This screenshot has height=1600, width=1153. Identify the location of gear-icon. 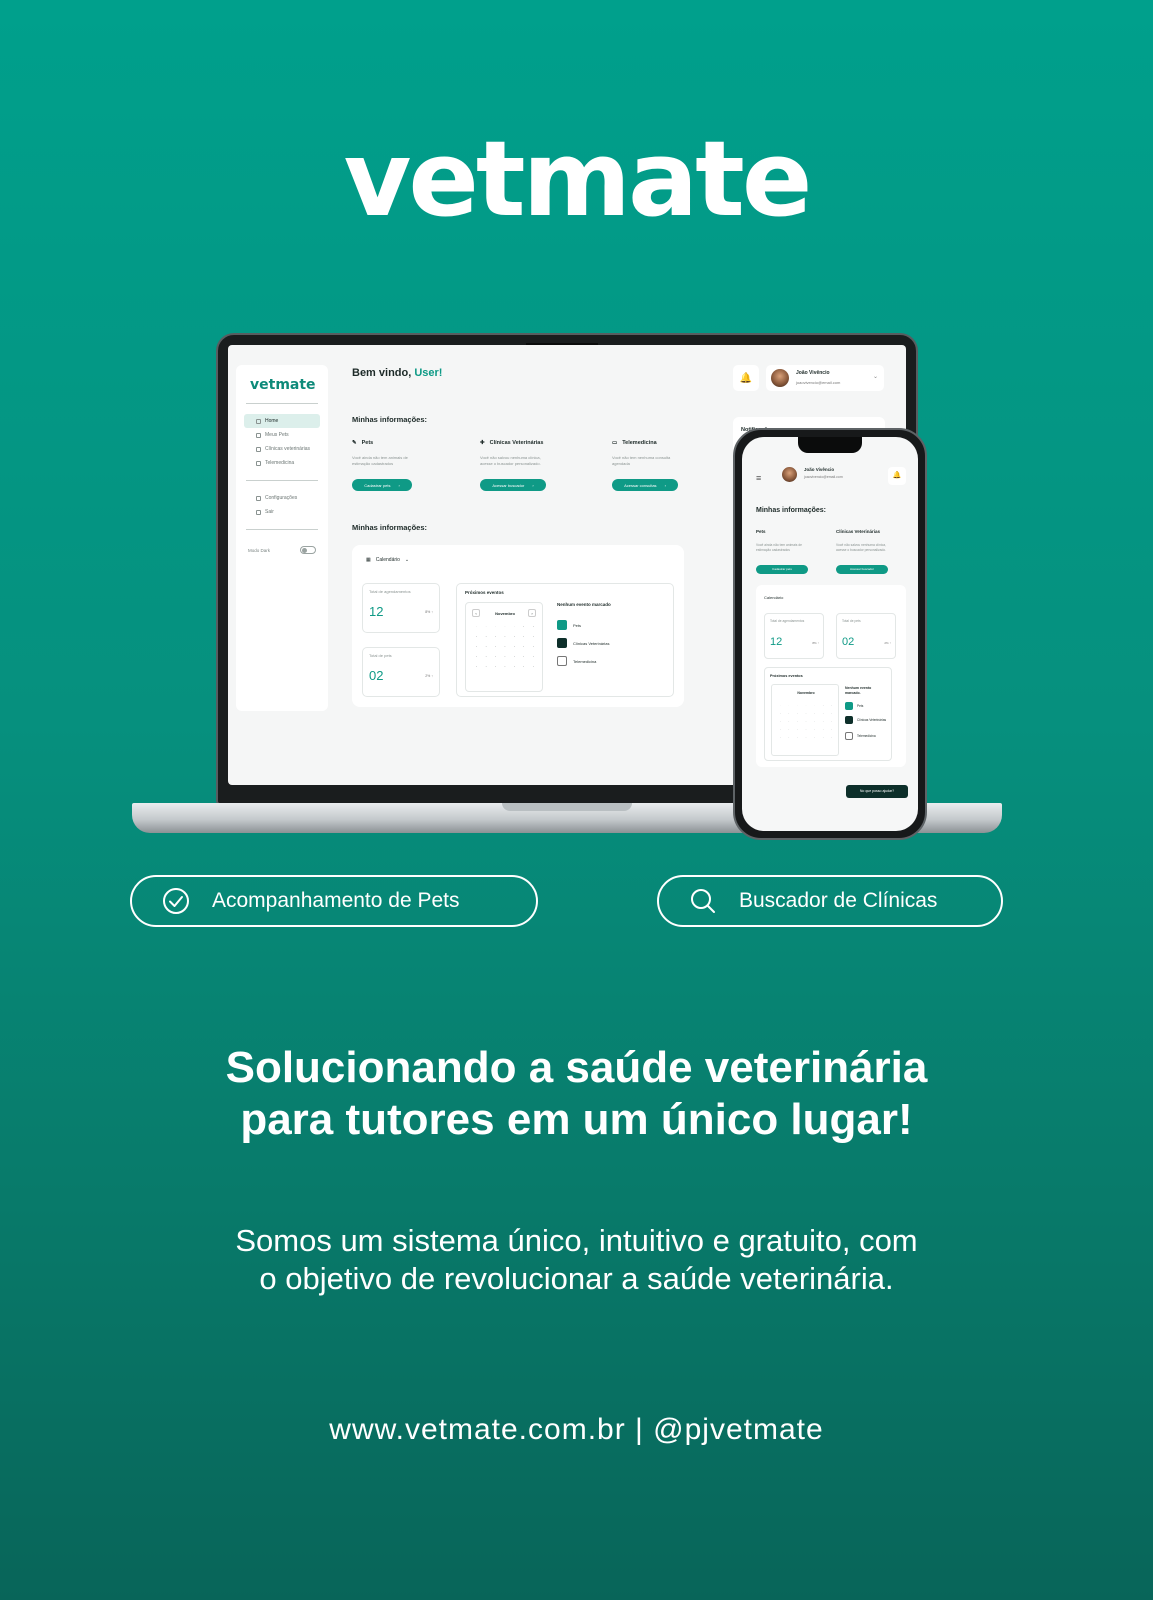
(258, 498).